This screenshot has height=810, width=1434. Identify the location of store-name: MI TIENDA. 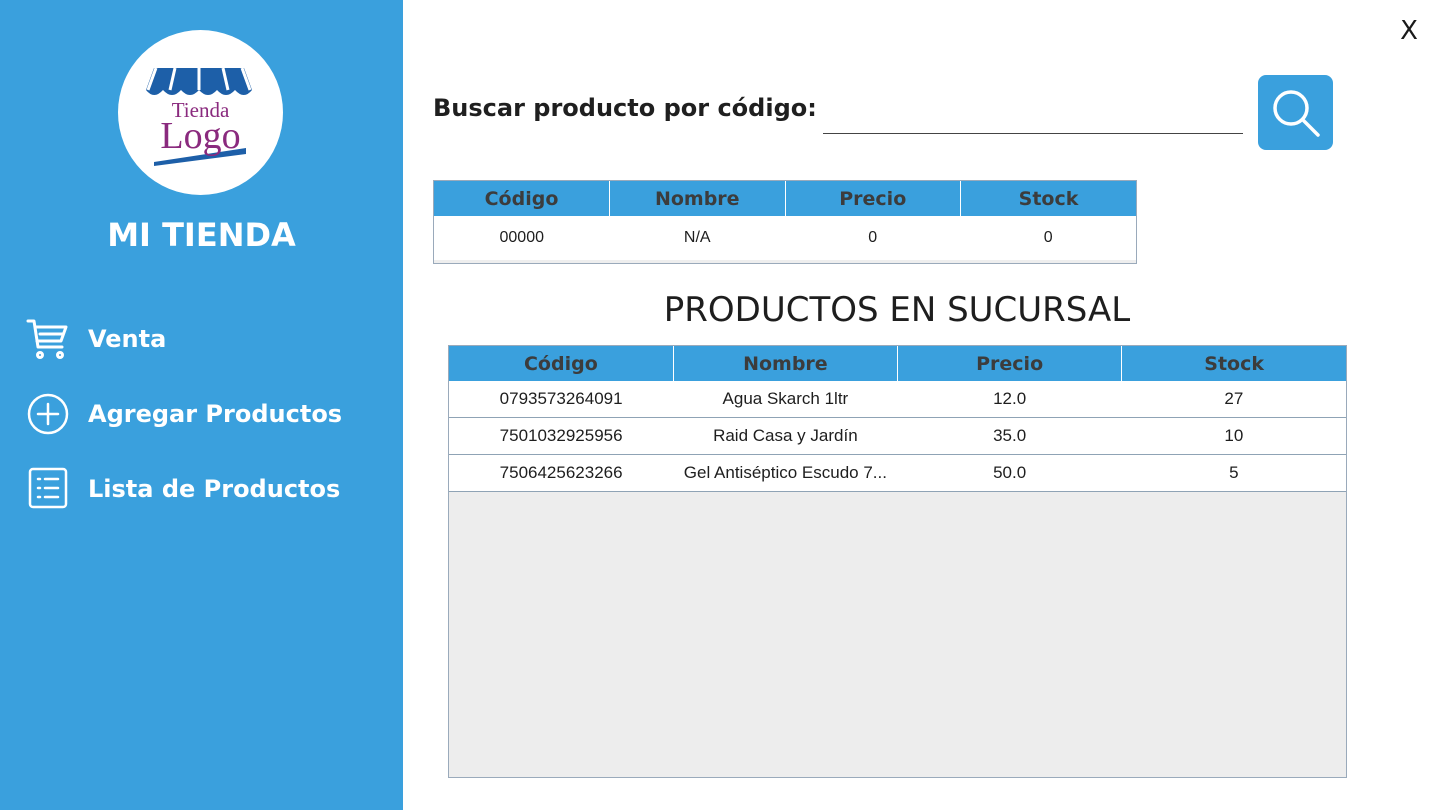
(201, 235).